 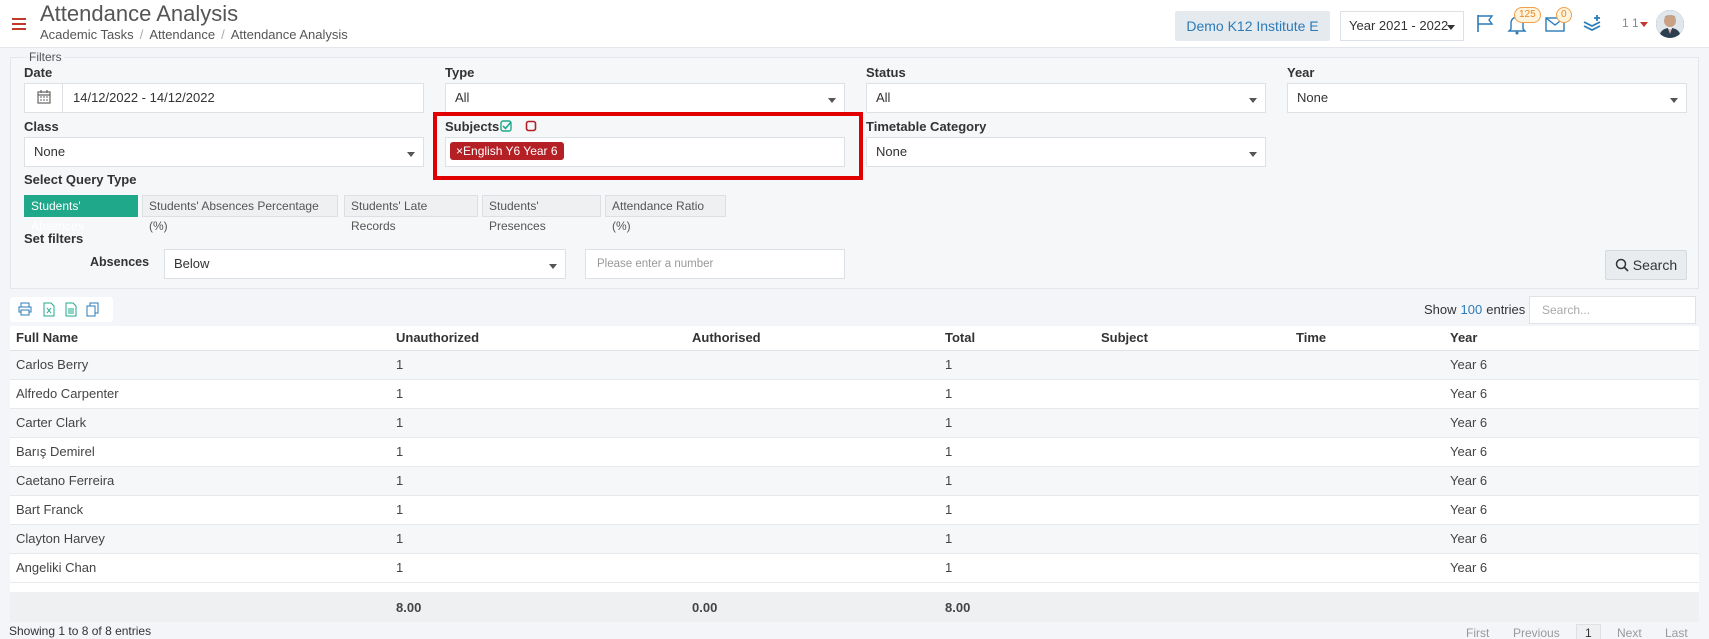 What do you see at coordinates (462, 97) in the screenshot?
I see `type-select-value: All` at bounding box center [462, 97].